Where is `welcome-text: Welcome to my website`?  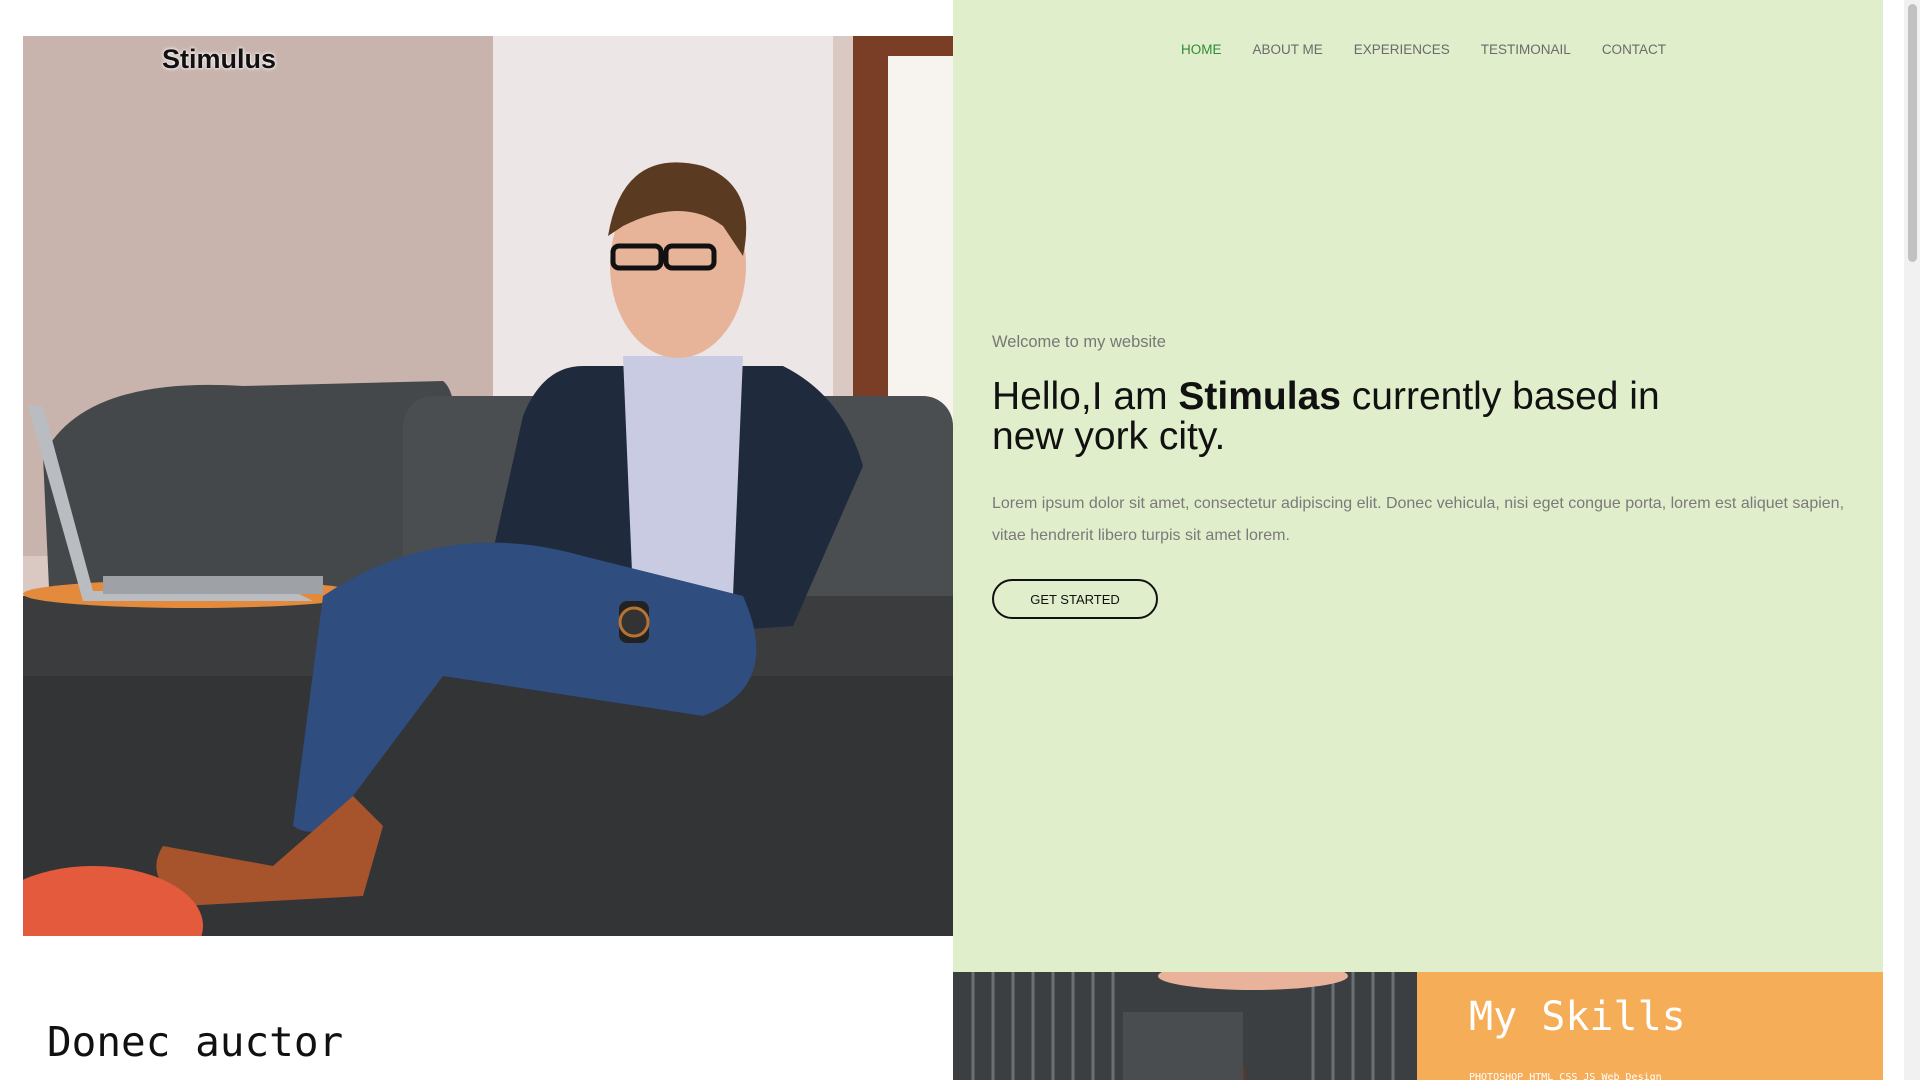
welcome-text: Welcome to my website is located at coordinates (1079, 342).